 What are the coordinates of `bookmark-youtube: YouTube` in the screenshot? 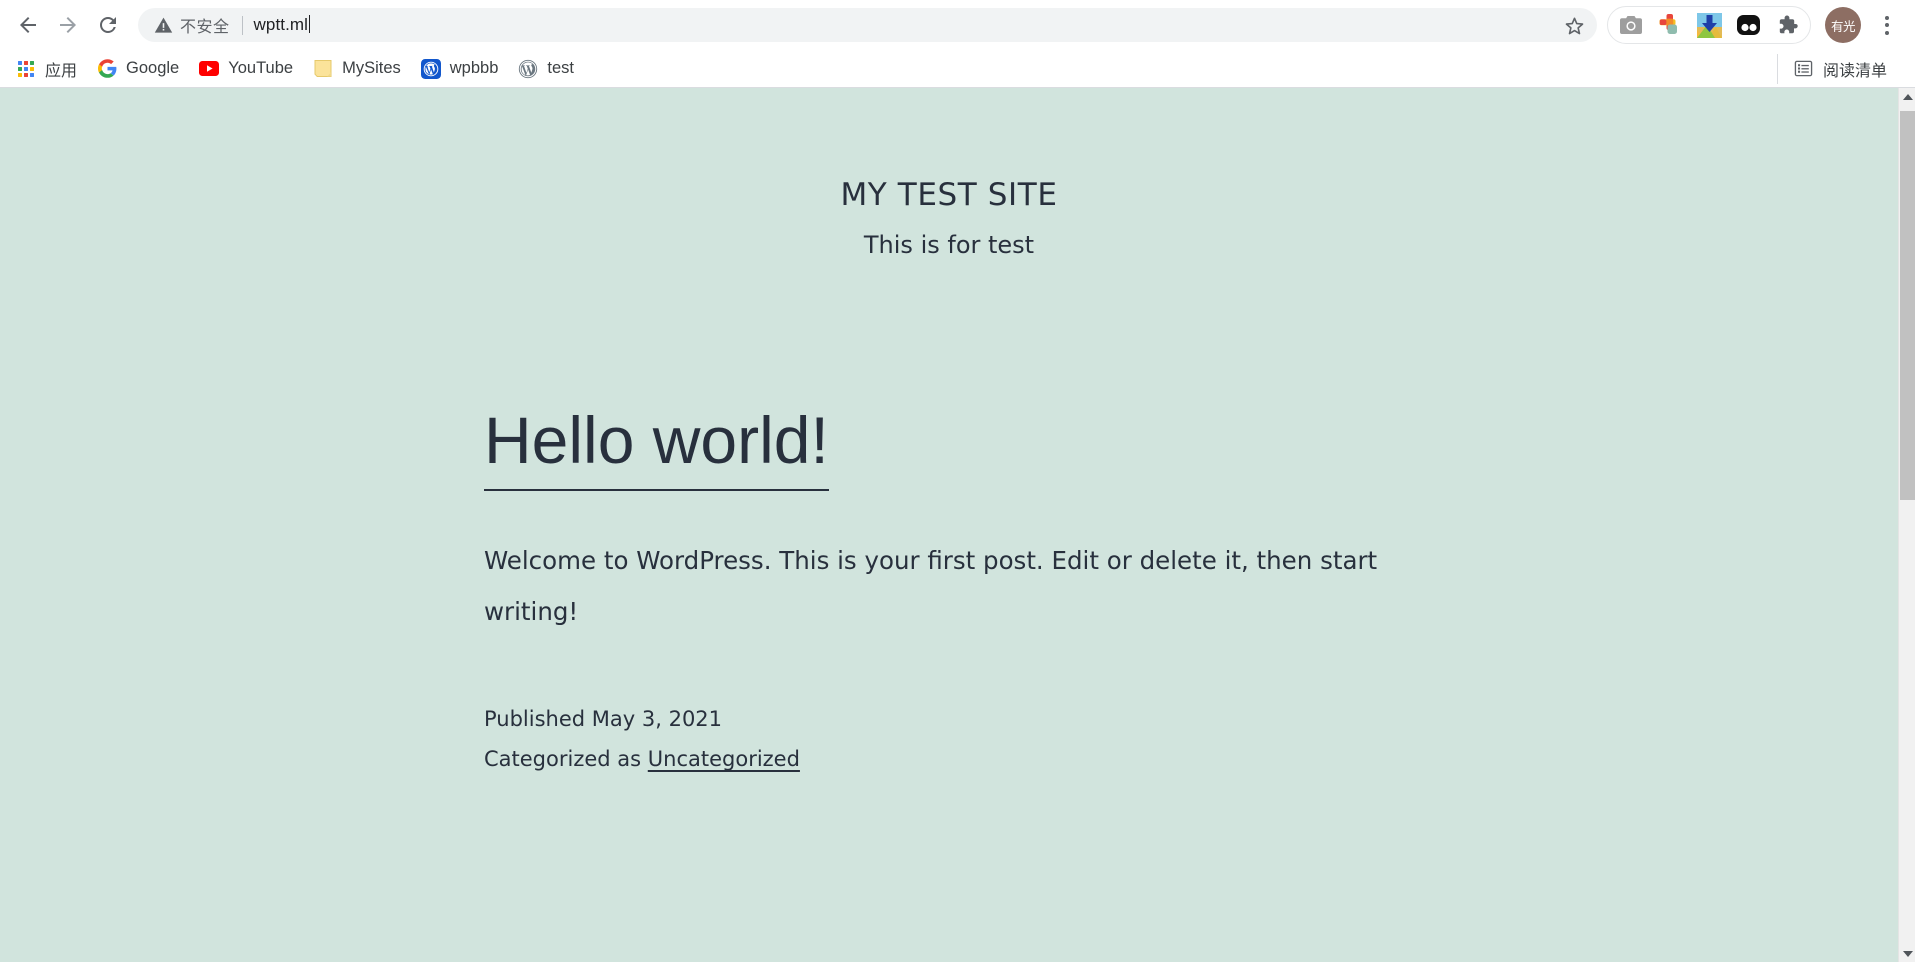 It's located at (249, 69).